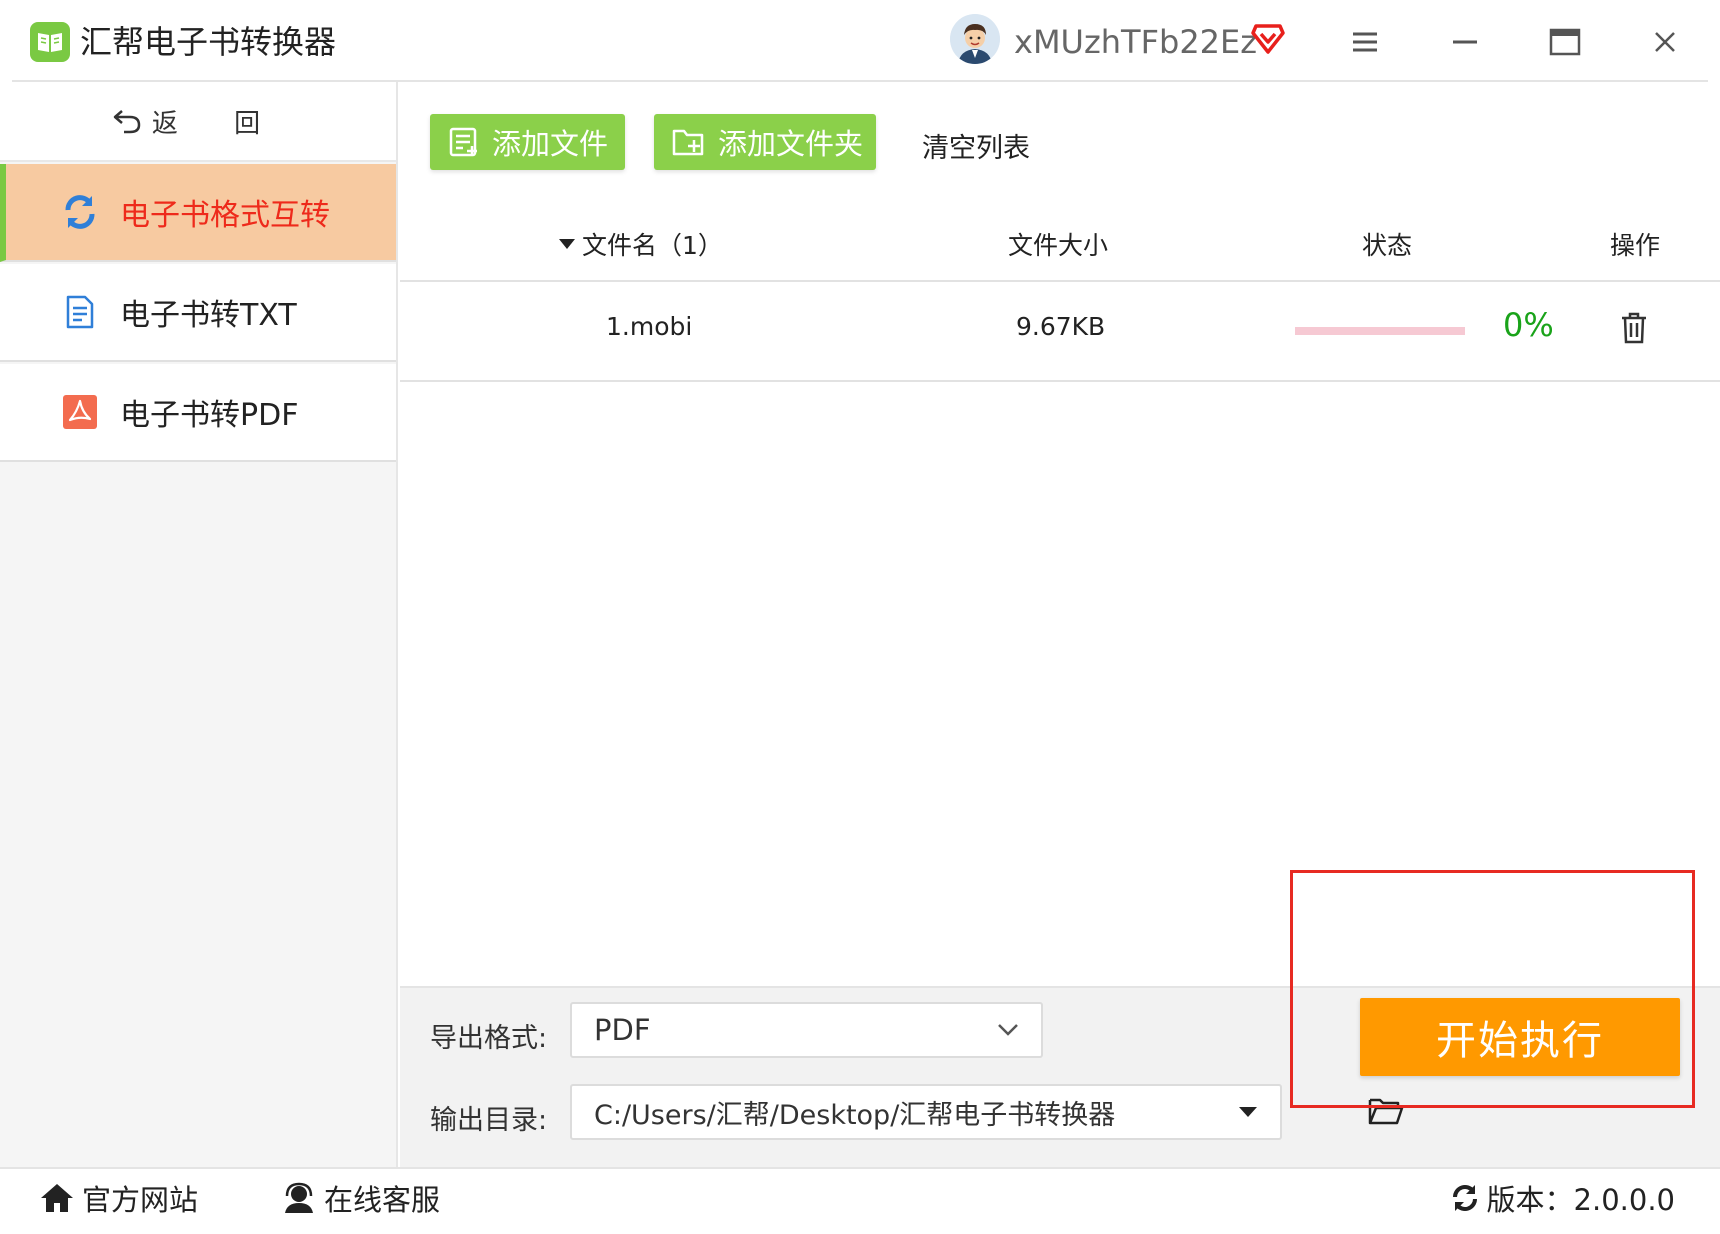 This screenshot has width=1720, height=1234. I want to click on column-header-size: 文件大小, so click(1058, 245).